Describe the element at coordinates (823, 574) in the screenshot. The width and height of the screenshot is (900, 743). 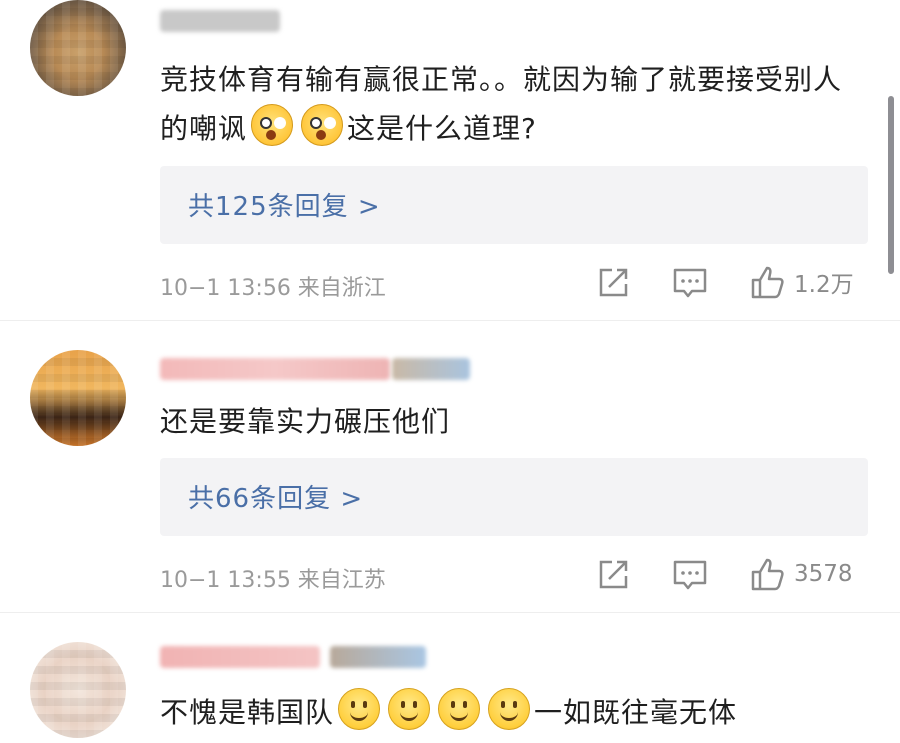
I see `like-count: 3578` at that location.